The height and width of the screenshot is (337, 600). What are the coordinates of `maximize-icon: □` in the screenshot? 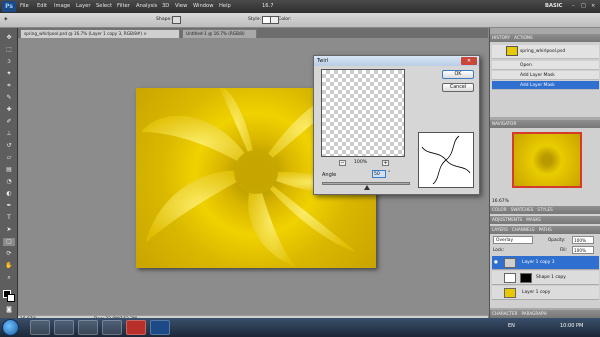 It's located at (583, 6).